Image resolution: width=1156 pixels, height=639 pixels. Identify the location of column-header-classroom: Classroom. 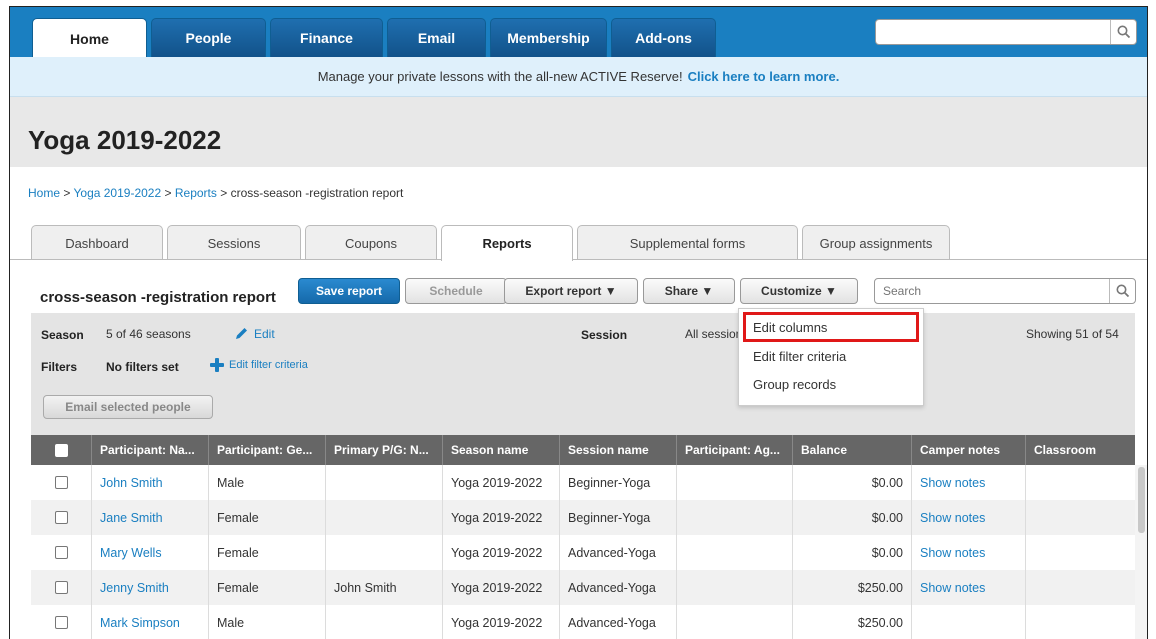
(1080, 450).